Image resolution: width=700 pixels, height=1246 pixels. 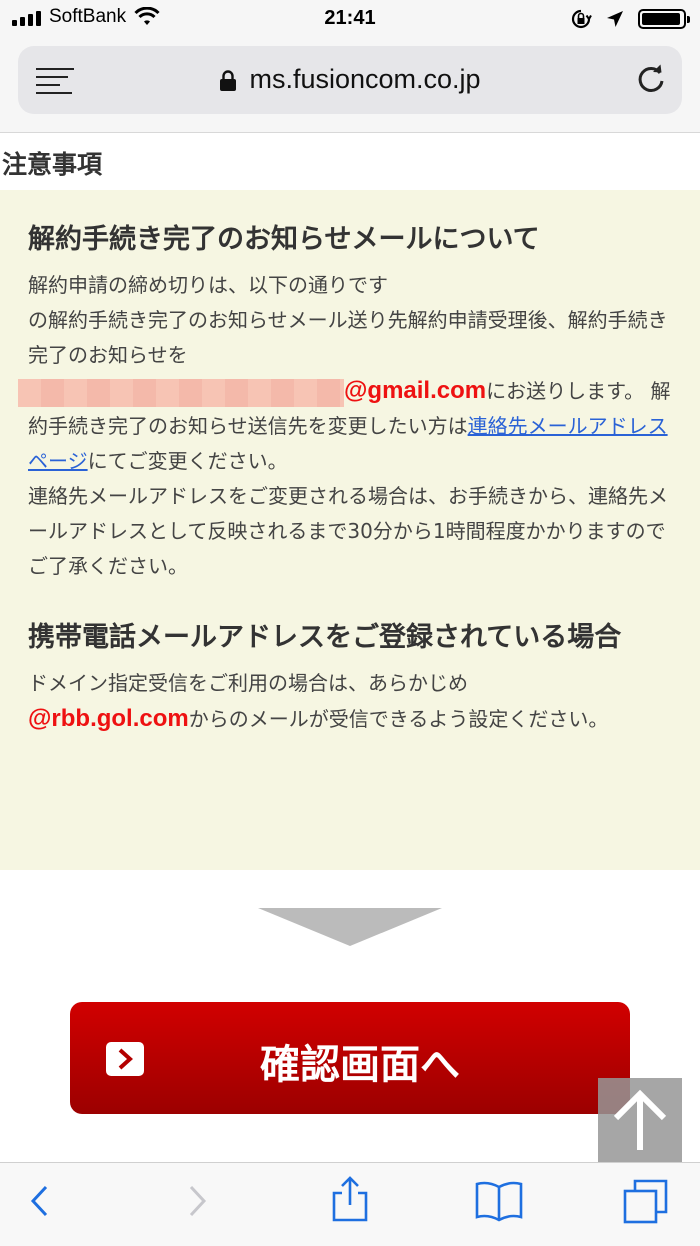 What do you see at coordinates (197, 1201) in the screenshot?
I see `forward-icon` at bounding box center [197, 1201].